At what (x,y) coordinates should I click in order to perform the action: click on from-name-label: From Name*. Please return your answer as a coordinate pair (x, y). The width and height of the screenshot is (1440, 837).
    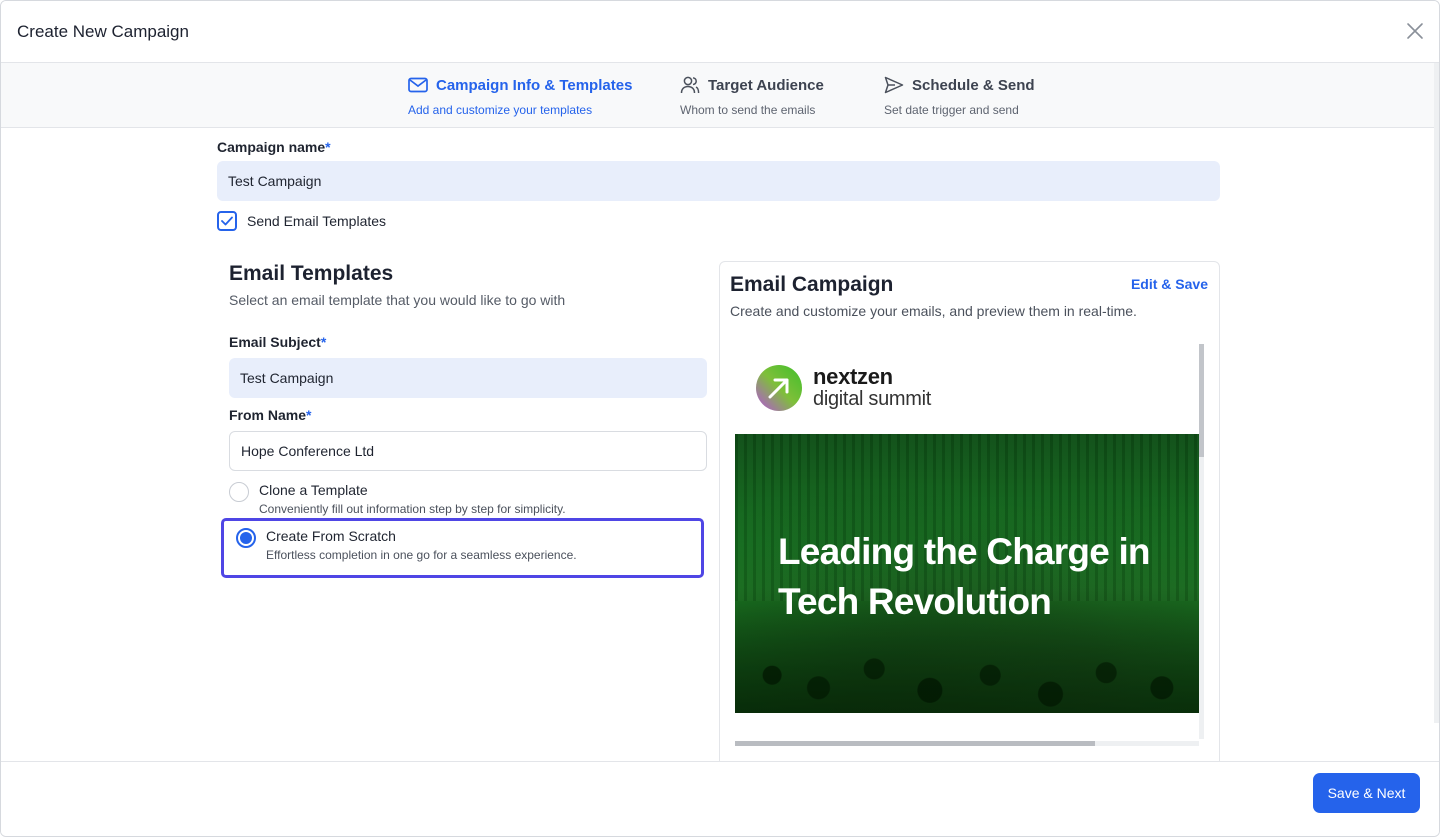
    Looking at the image, I should click on (270, 415).